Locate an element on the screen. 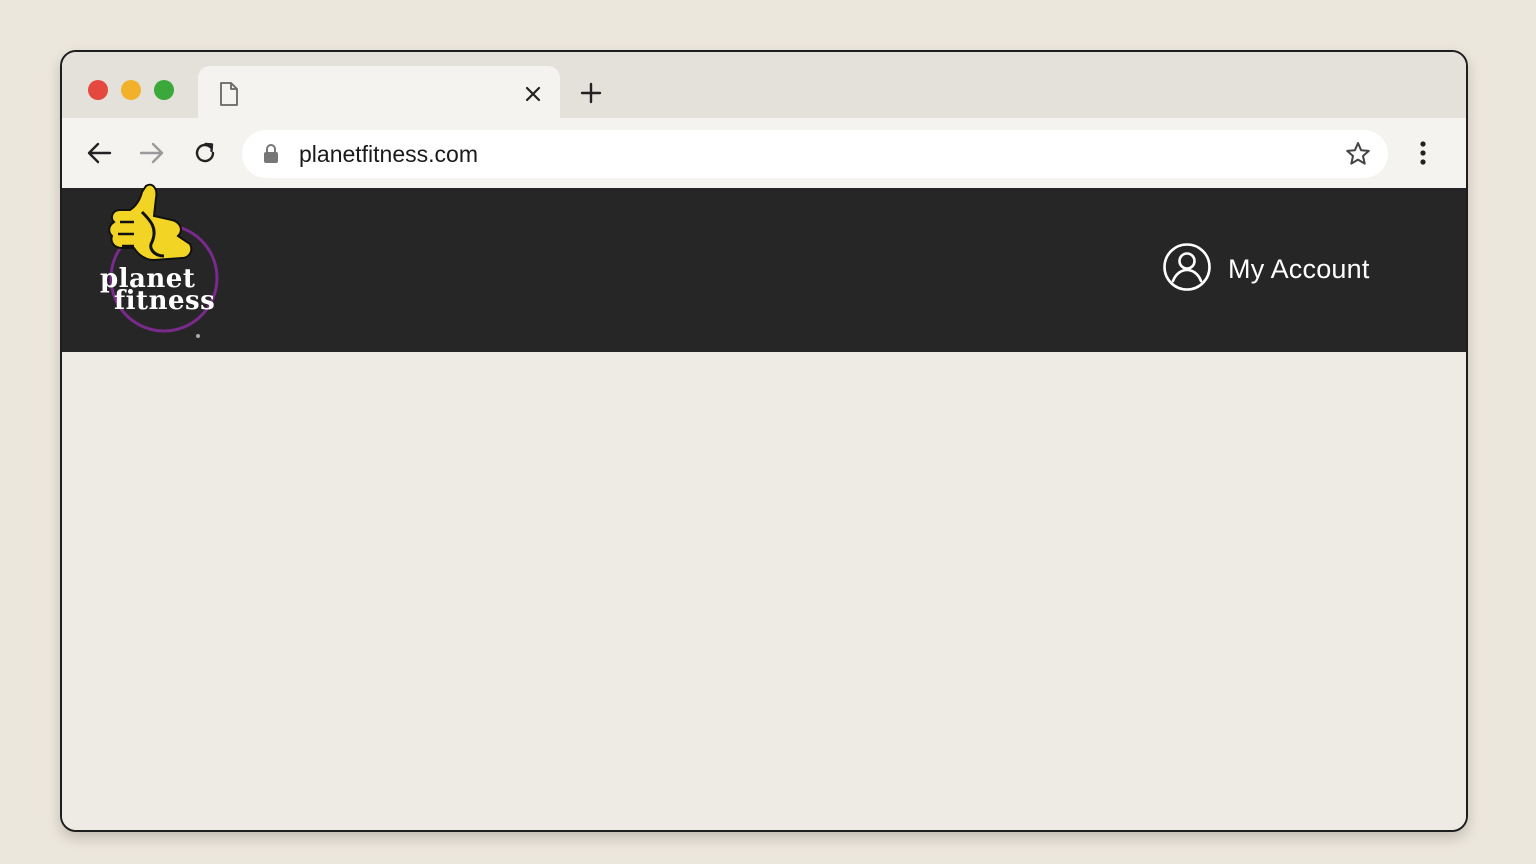 This screenshot has width=1536, height=864. my-account-link: My Account is located at coordinates (1266, 269).